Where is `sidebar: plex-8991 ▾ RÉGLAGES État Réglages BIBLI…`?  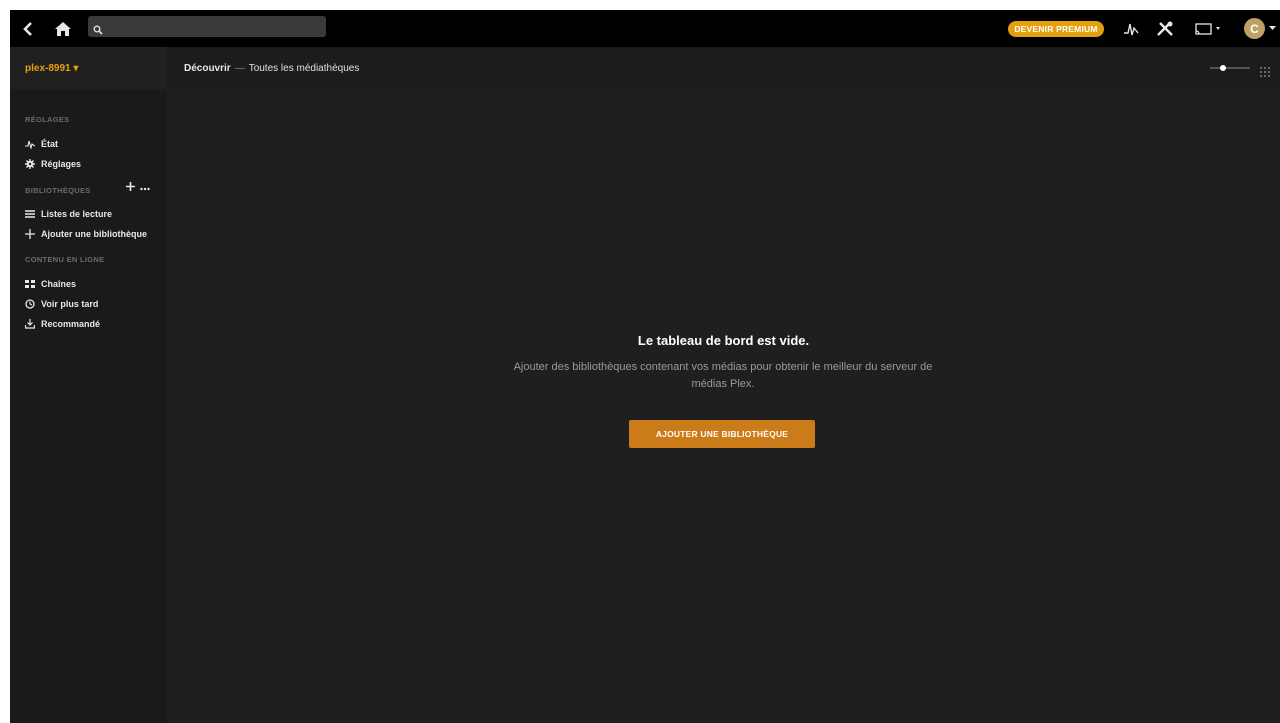 sidebar: plex-8991 ▾ RÉGLAGES État Réglages BIBLI… is located at coordinates (88, 385).